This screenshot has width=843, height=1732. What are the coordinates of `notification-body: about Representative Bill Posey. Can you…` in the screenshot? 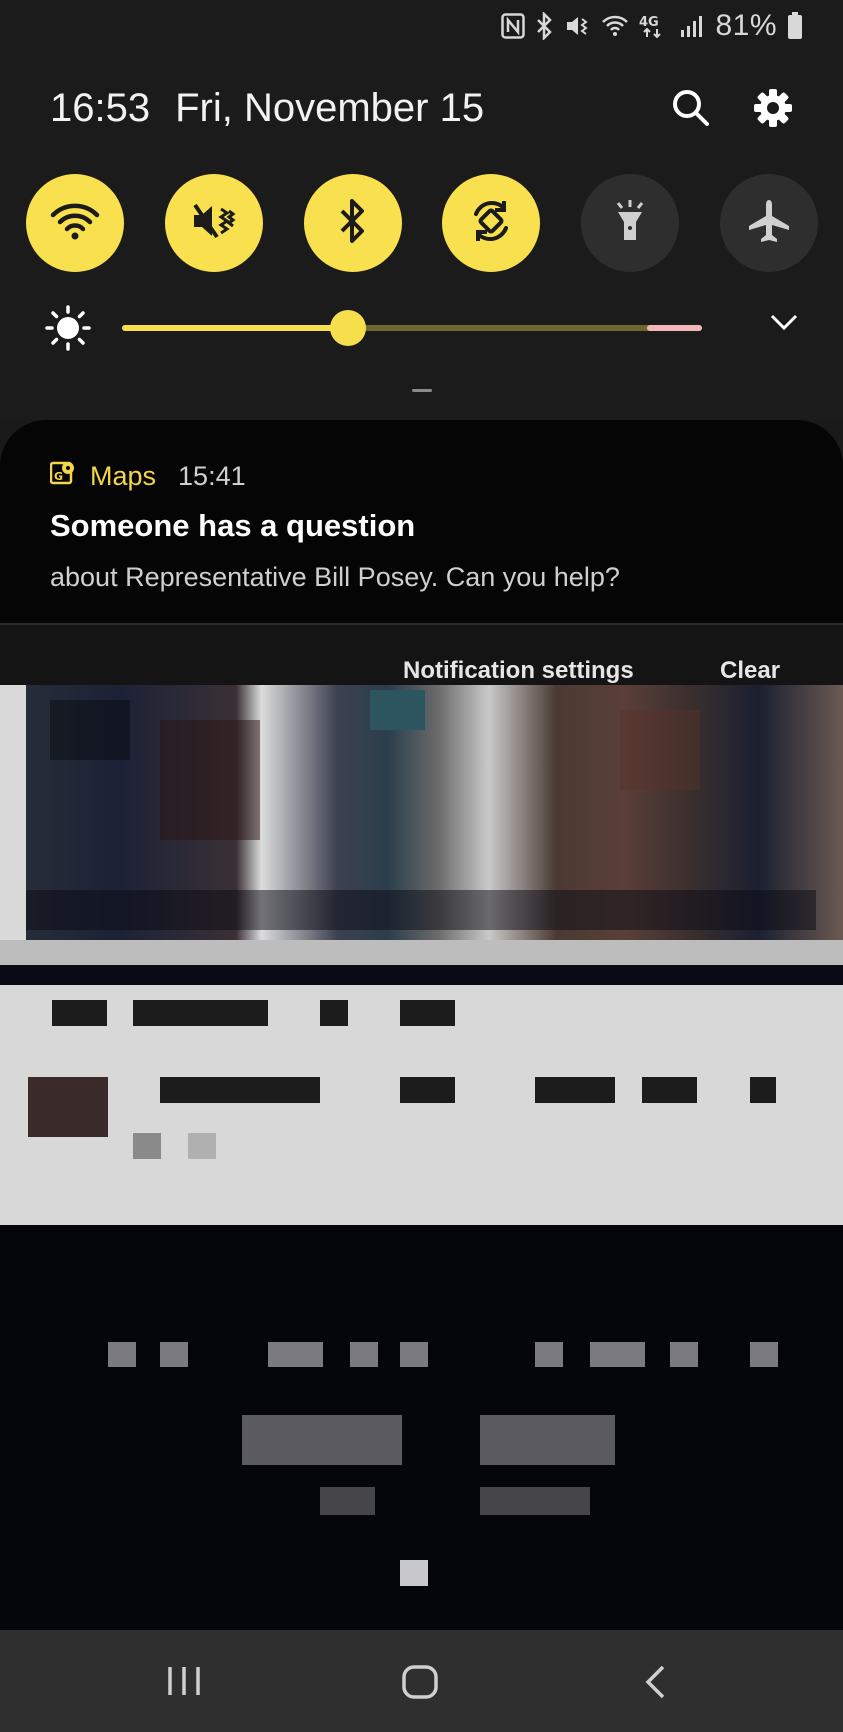 It's located at (335, 577).